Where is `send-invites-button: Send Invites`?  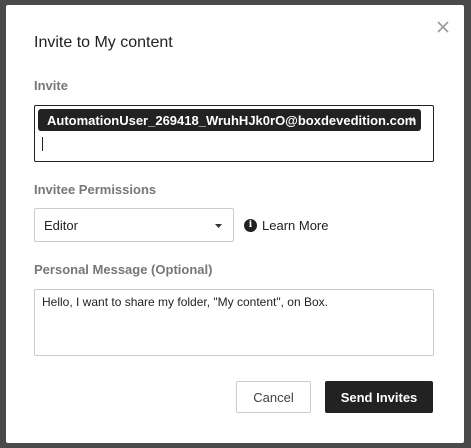 send-invites-button: Send Invites is located at coordinates (379, 397).